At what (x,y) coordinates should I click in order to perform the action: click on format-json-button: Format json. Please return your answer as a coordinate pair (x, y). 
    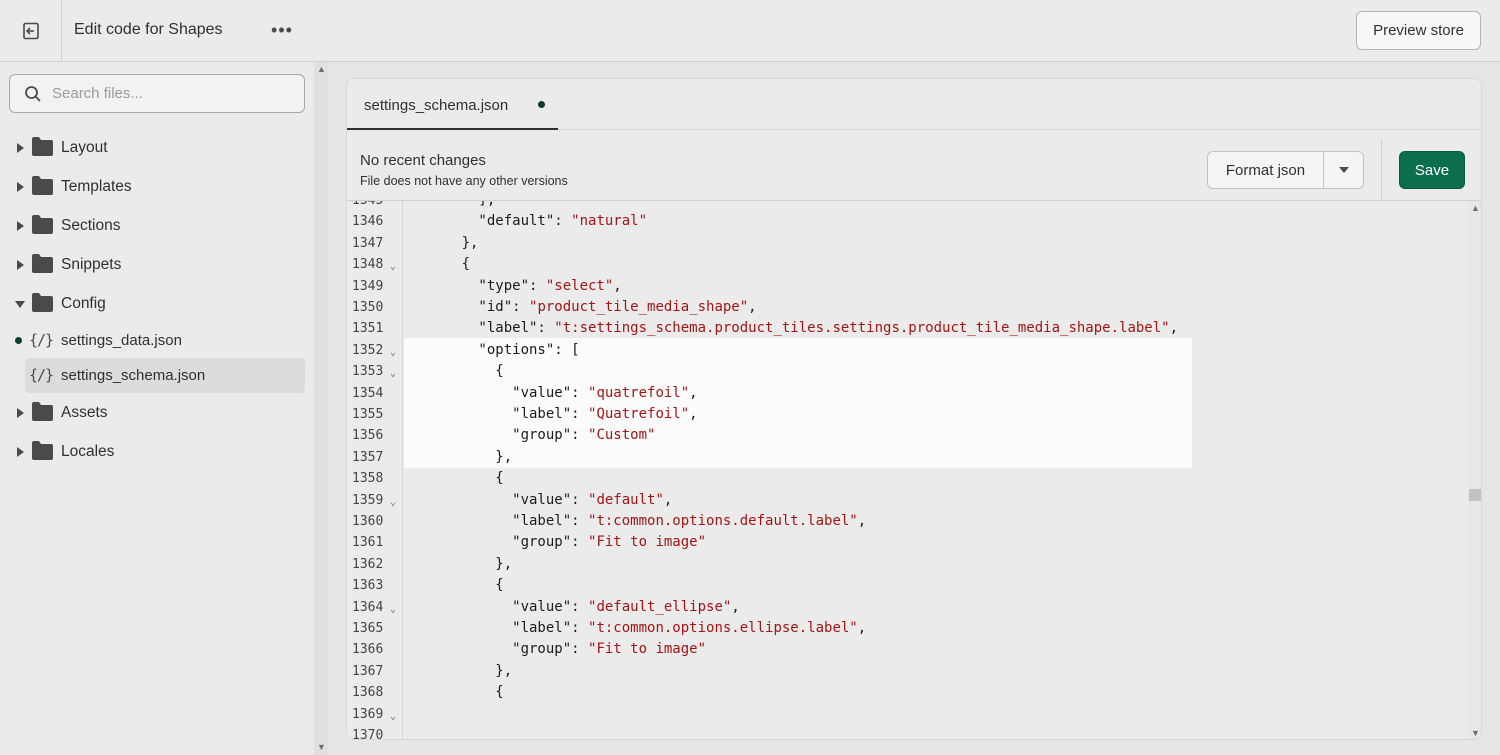
    Looking at the image, I should click on (1266, 170).